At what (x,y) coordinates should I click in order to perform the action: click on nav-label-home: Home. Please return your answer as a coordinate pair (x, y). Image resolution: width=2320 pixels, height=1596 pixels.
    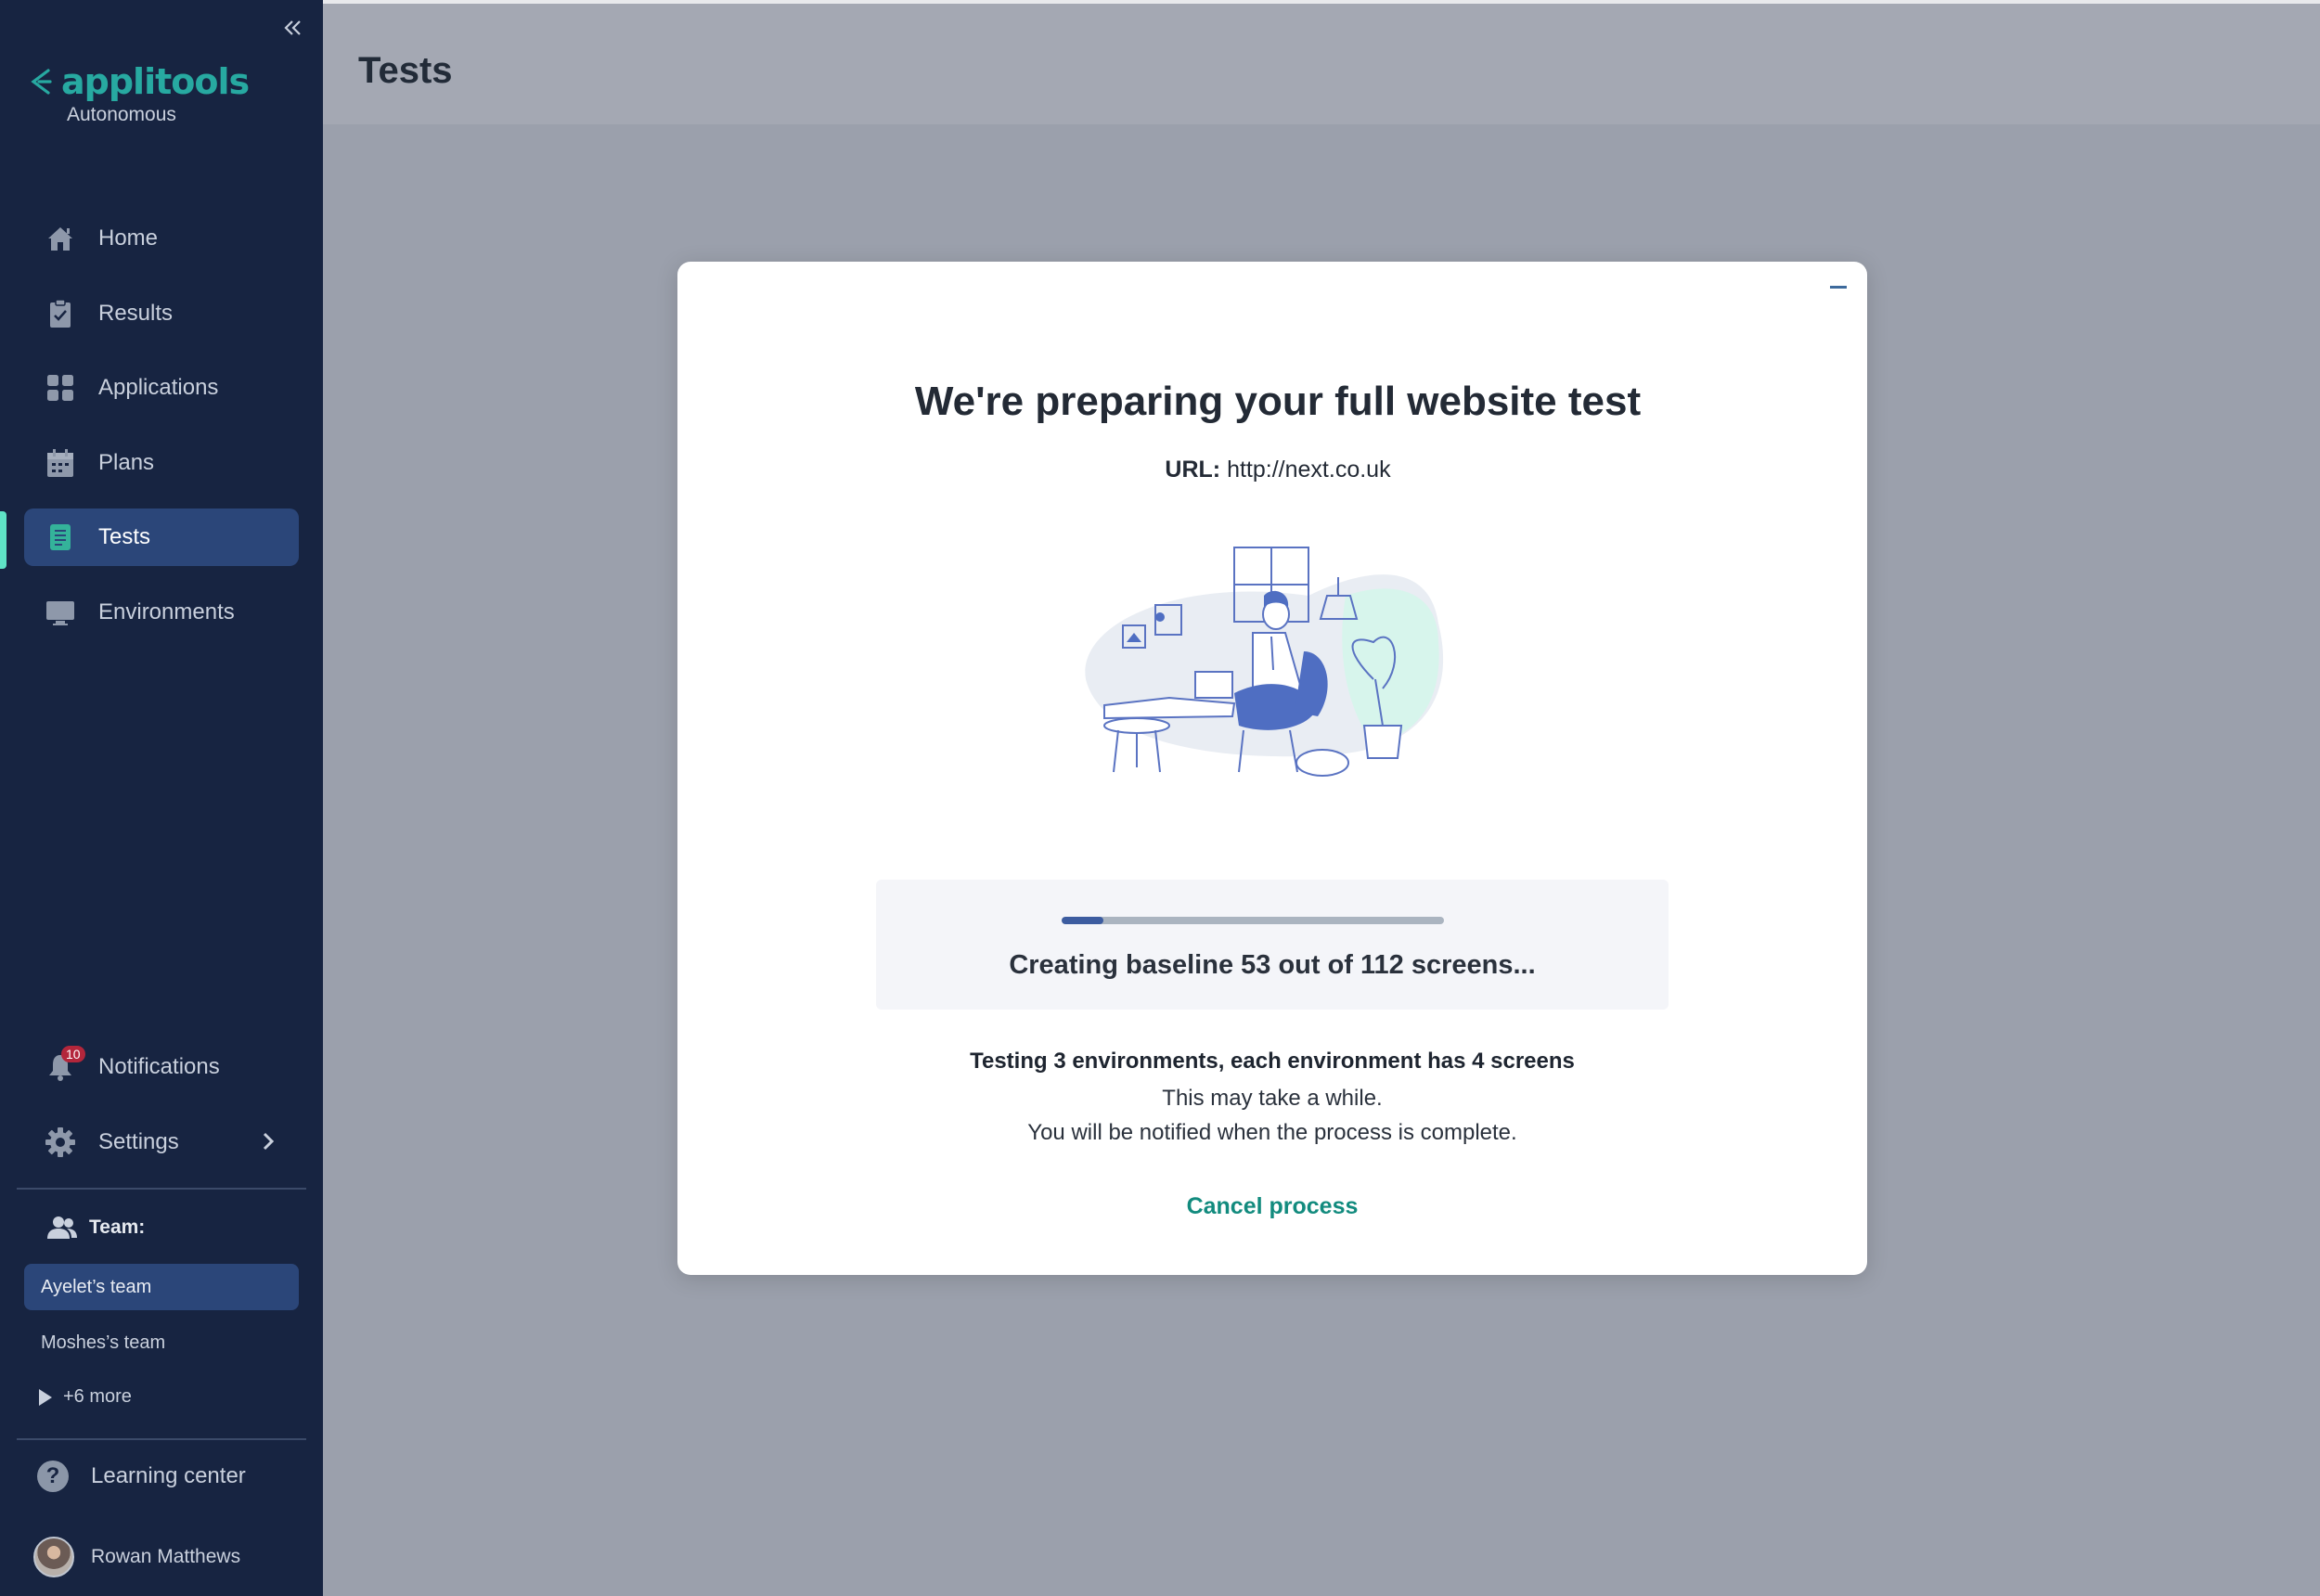
    Looking at the image, I should click on (129, 238).